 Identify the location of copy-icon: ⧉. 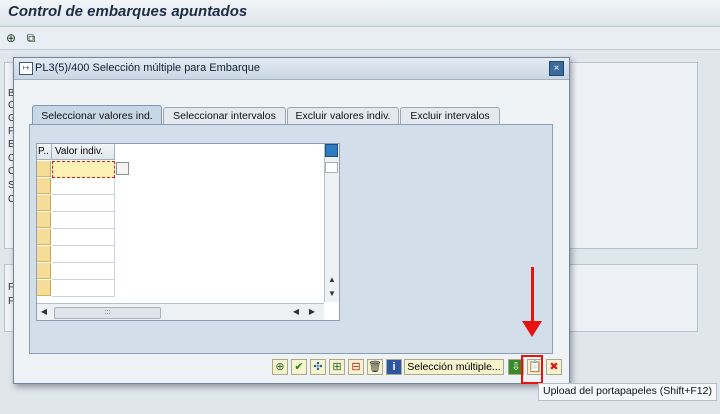
(31, 38).